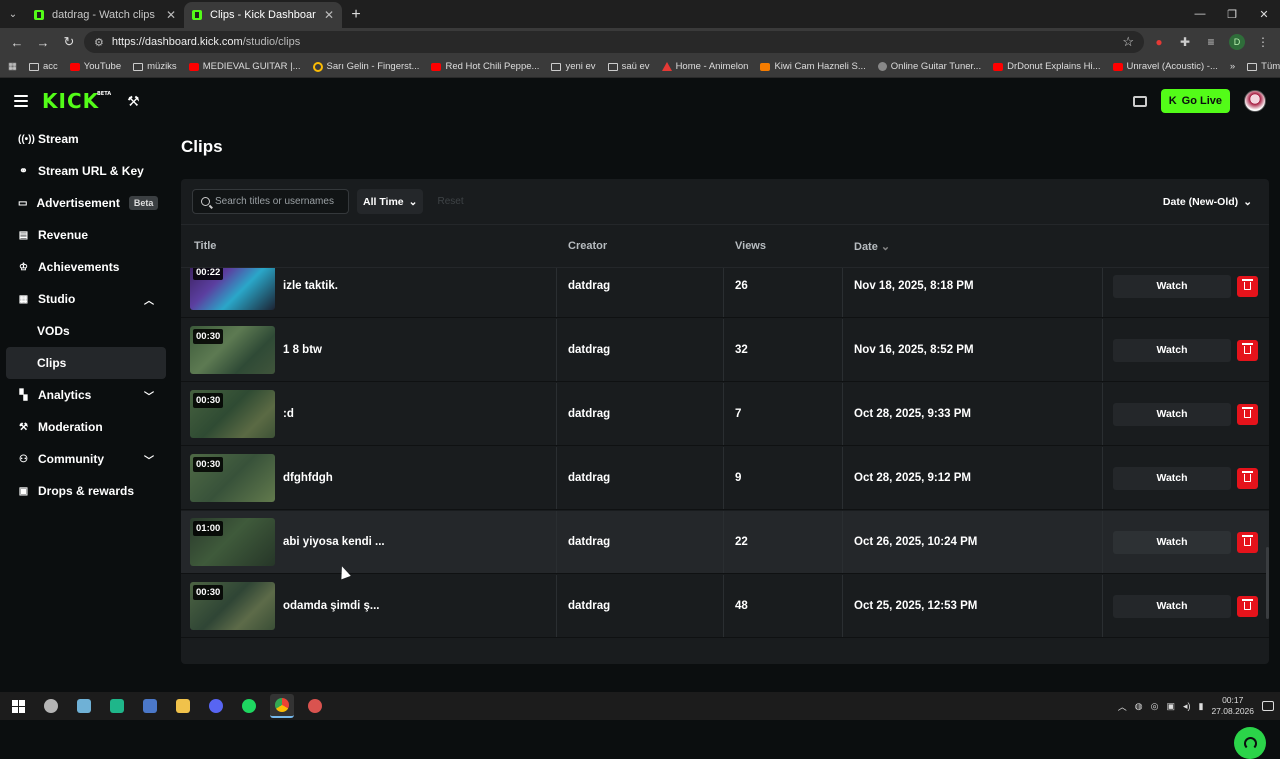 This screenshot has width=1280, height=759. What do you see at coordinates (86, 235) in the screenshot?
I see `sidebar-item-revenue: ▤ Revenue` at bounding box center [86, 235].